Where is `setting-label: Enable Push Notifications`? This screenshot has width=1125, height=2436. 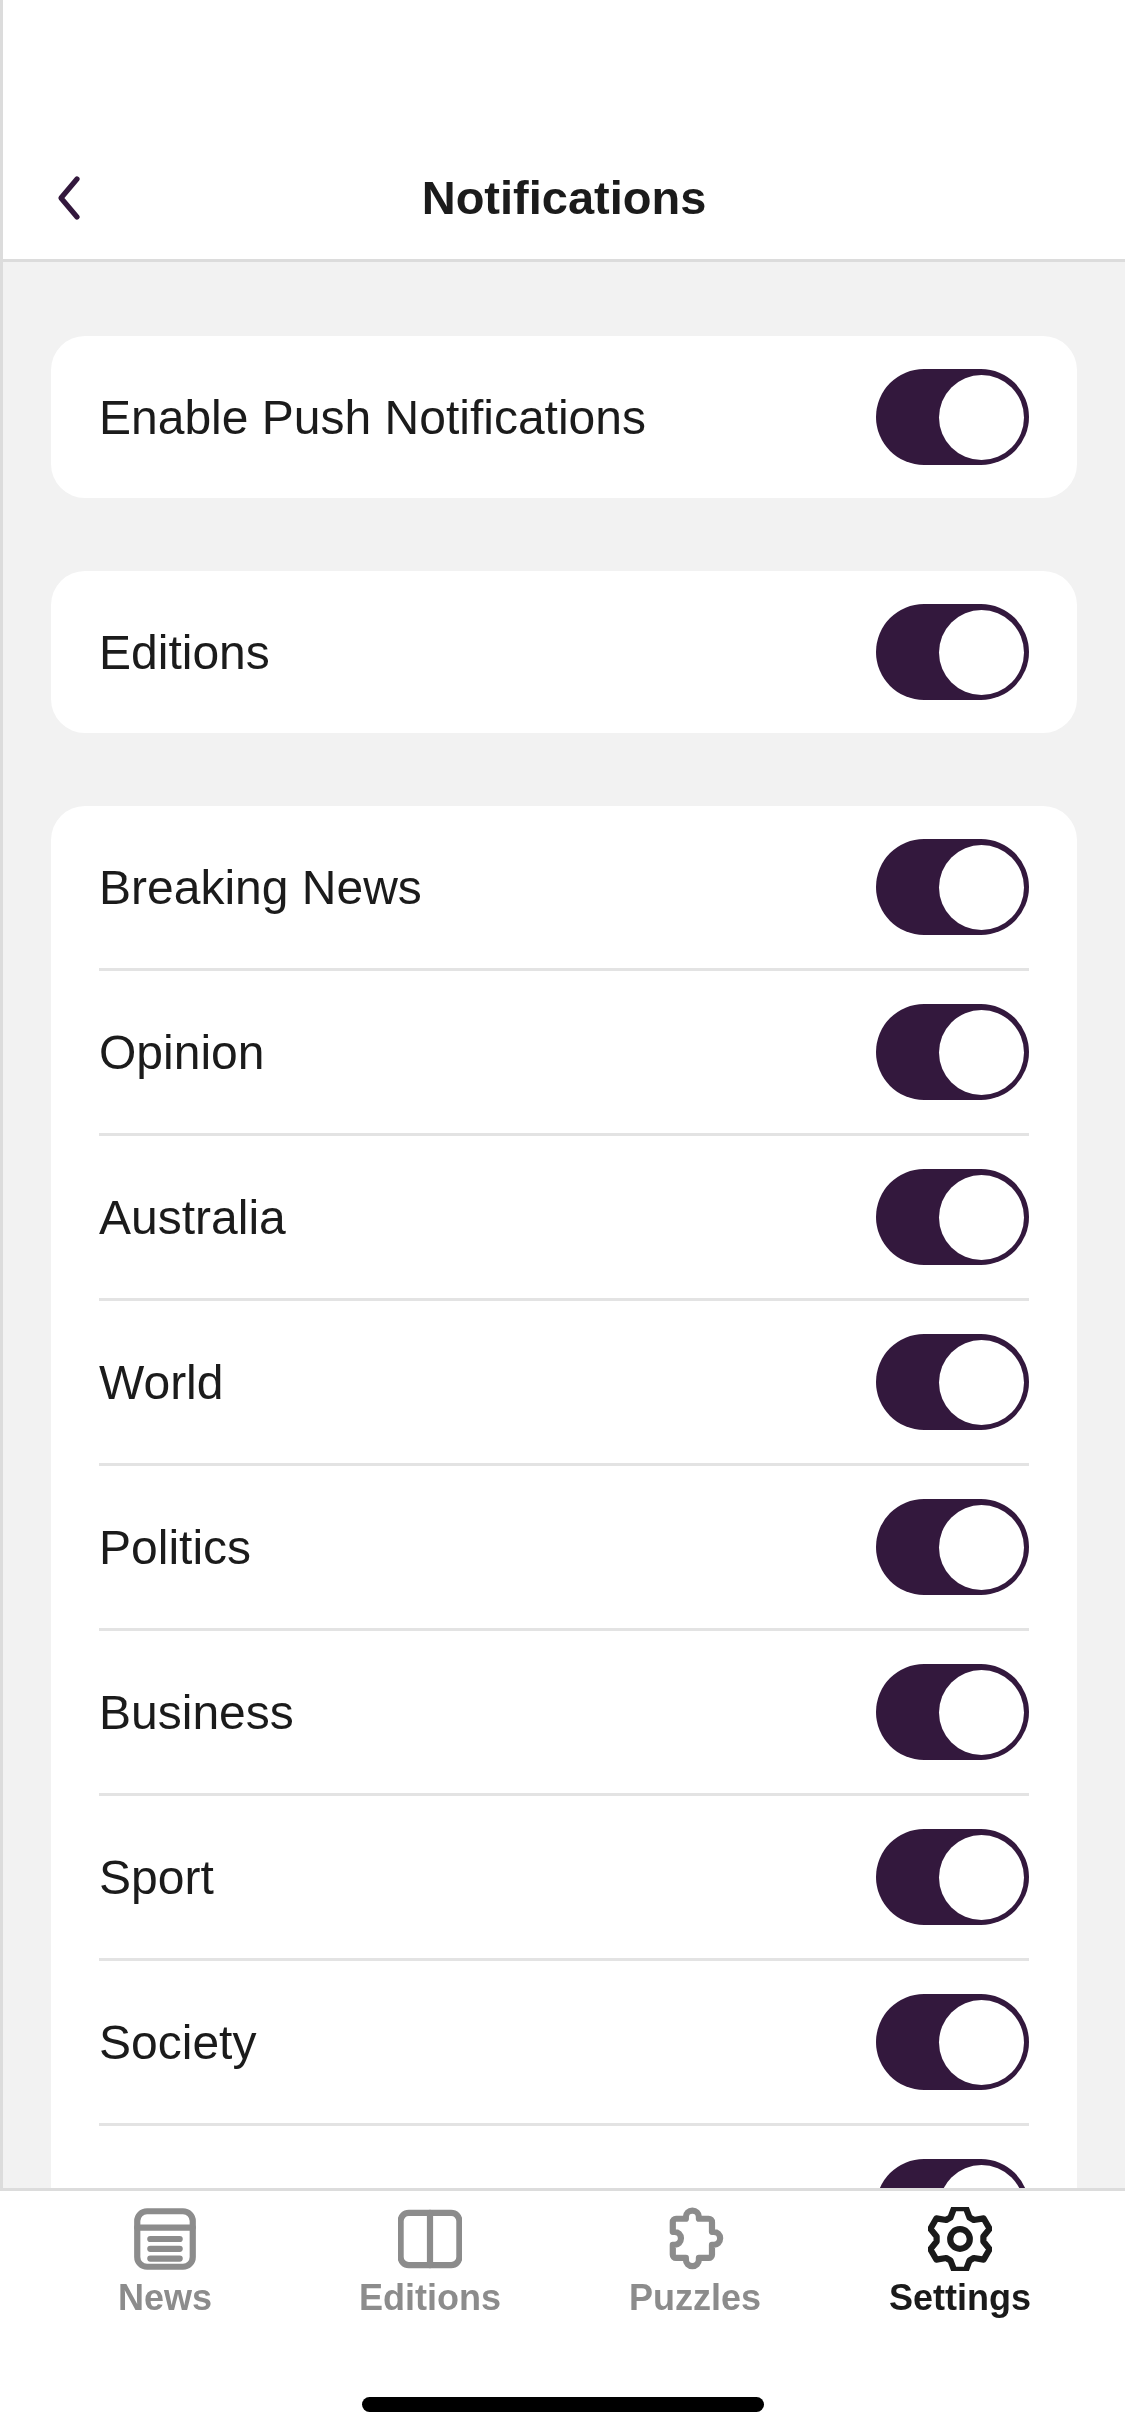 setting-label: Enable Push Notifications is located at coordinates (372, 417).